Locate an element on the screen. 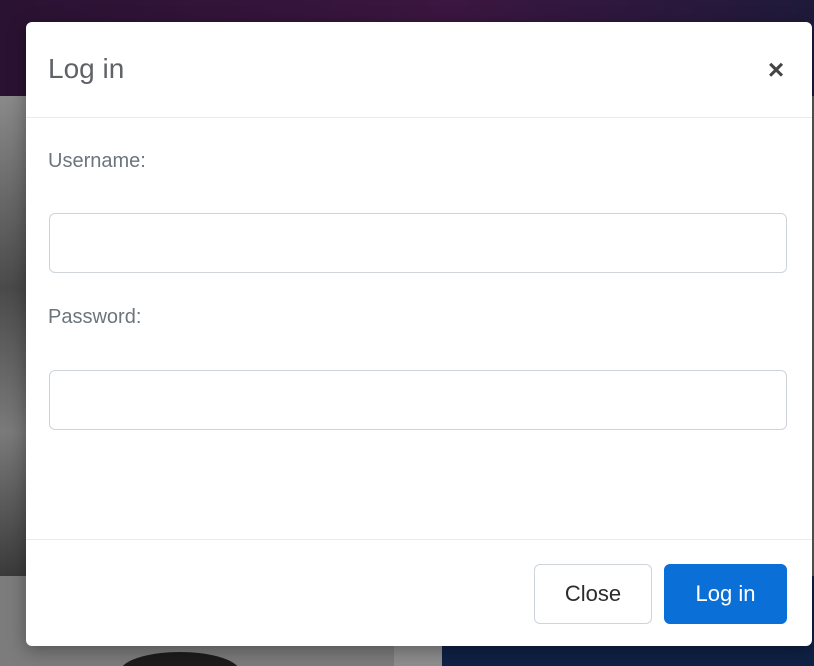 The height and width of the screenshot is (666, 814). login-button: Log in is located at coordinates (725, 594).